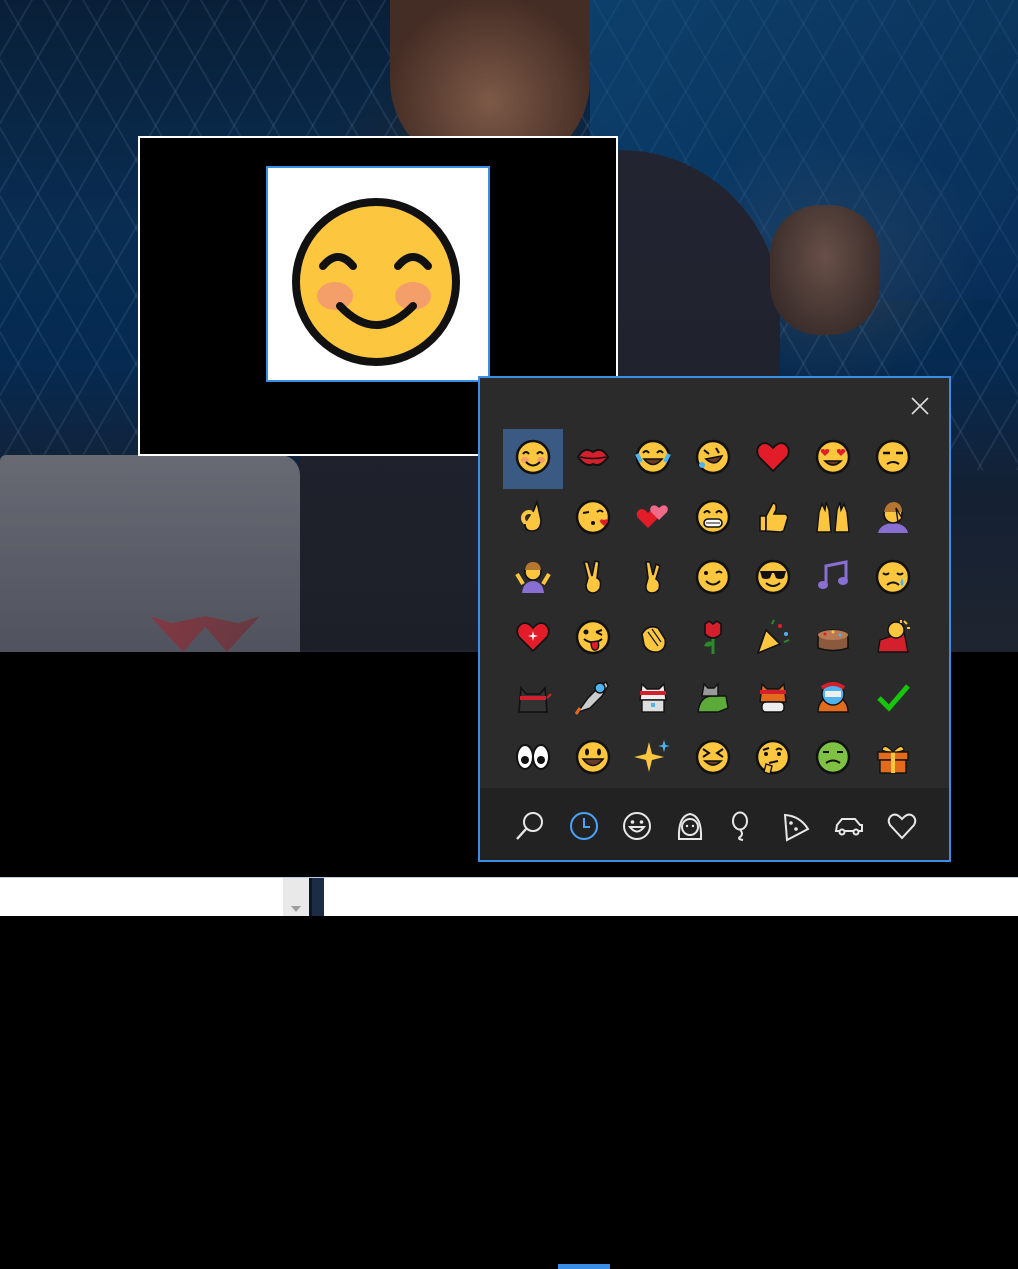 Image resolution: width=1018 pixels, height=1269 pixels. I want to click on hacker-cat-icon, so click(653, 699).